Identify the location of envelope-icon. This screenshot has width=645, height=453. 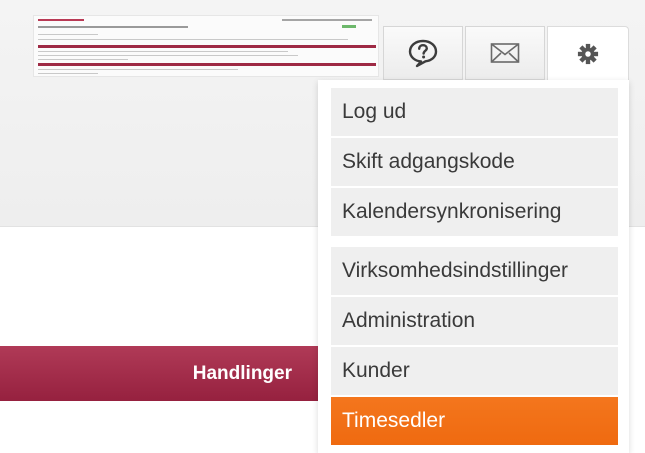
(505, 53).